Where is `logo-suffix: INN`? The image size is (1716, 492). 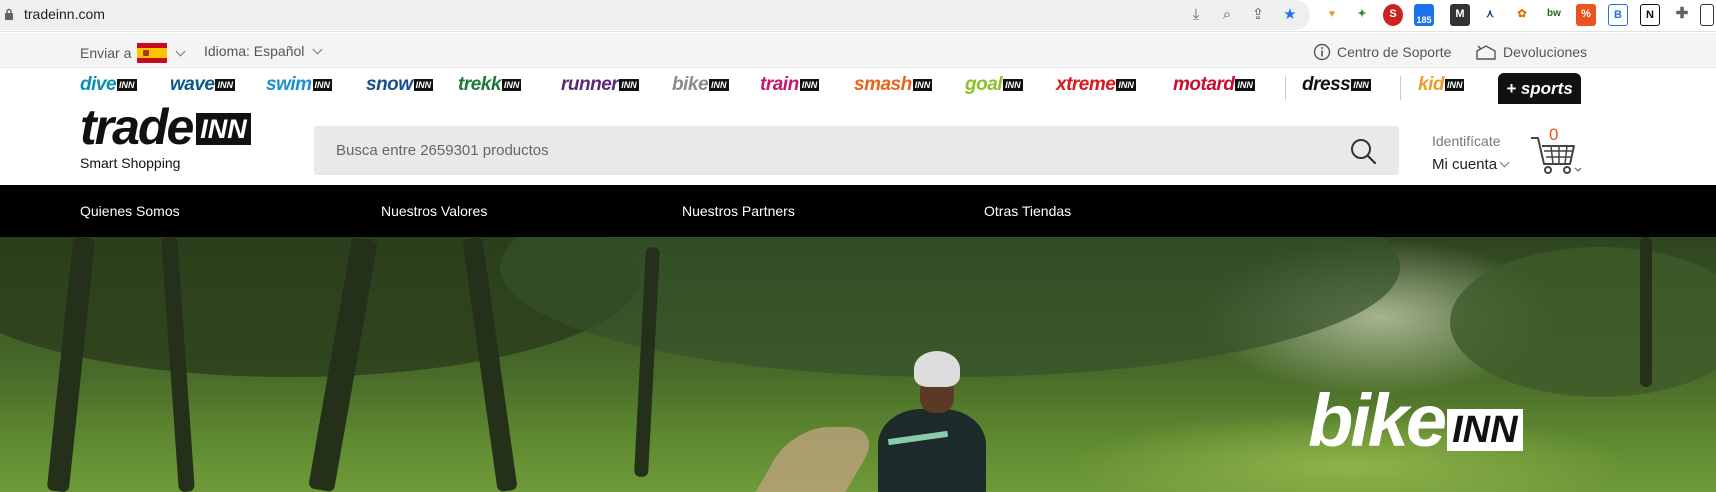
logo-suffix: INN is located at coordinates (223, 129).